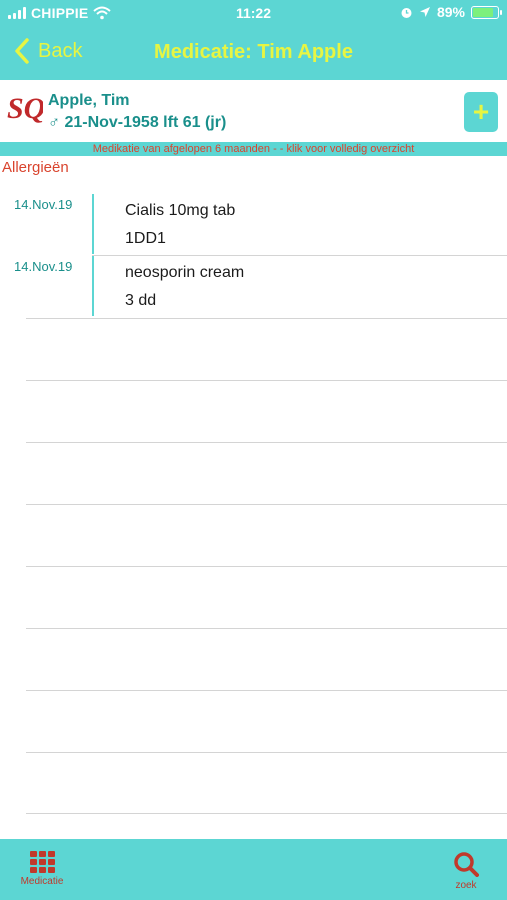 This screenshot has width=507, height=900. Describe the element at coordinates (137, 122) in the screenshot. I see `patient-birth-info: ♂ 21-Nov-1958 lft 61 (jr)` at that location.